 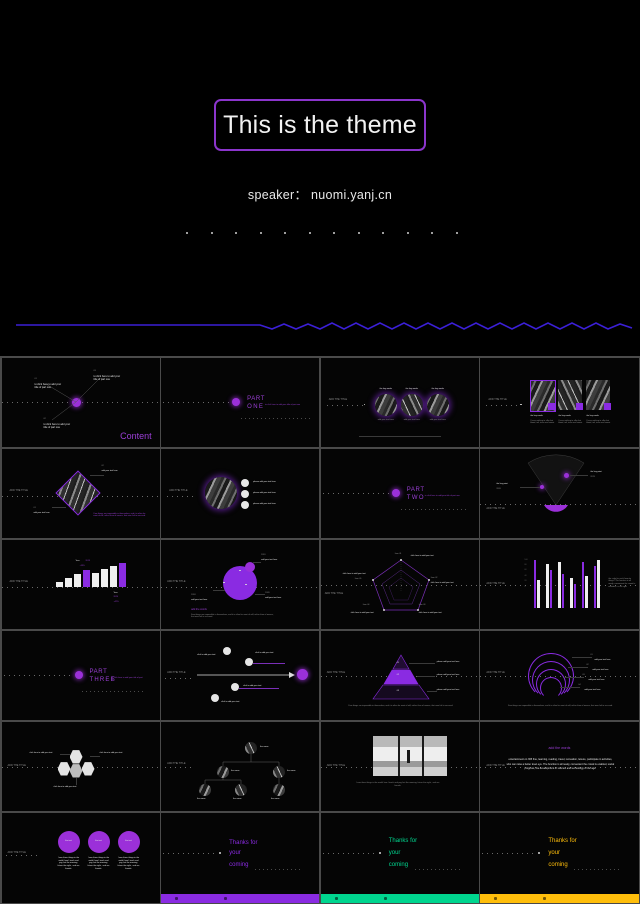 I want to click on hero-waveform, so click(x=324, y=326).